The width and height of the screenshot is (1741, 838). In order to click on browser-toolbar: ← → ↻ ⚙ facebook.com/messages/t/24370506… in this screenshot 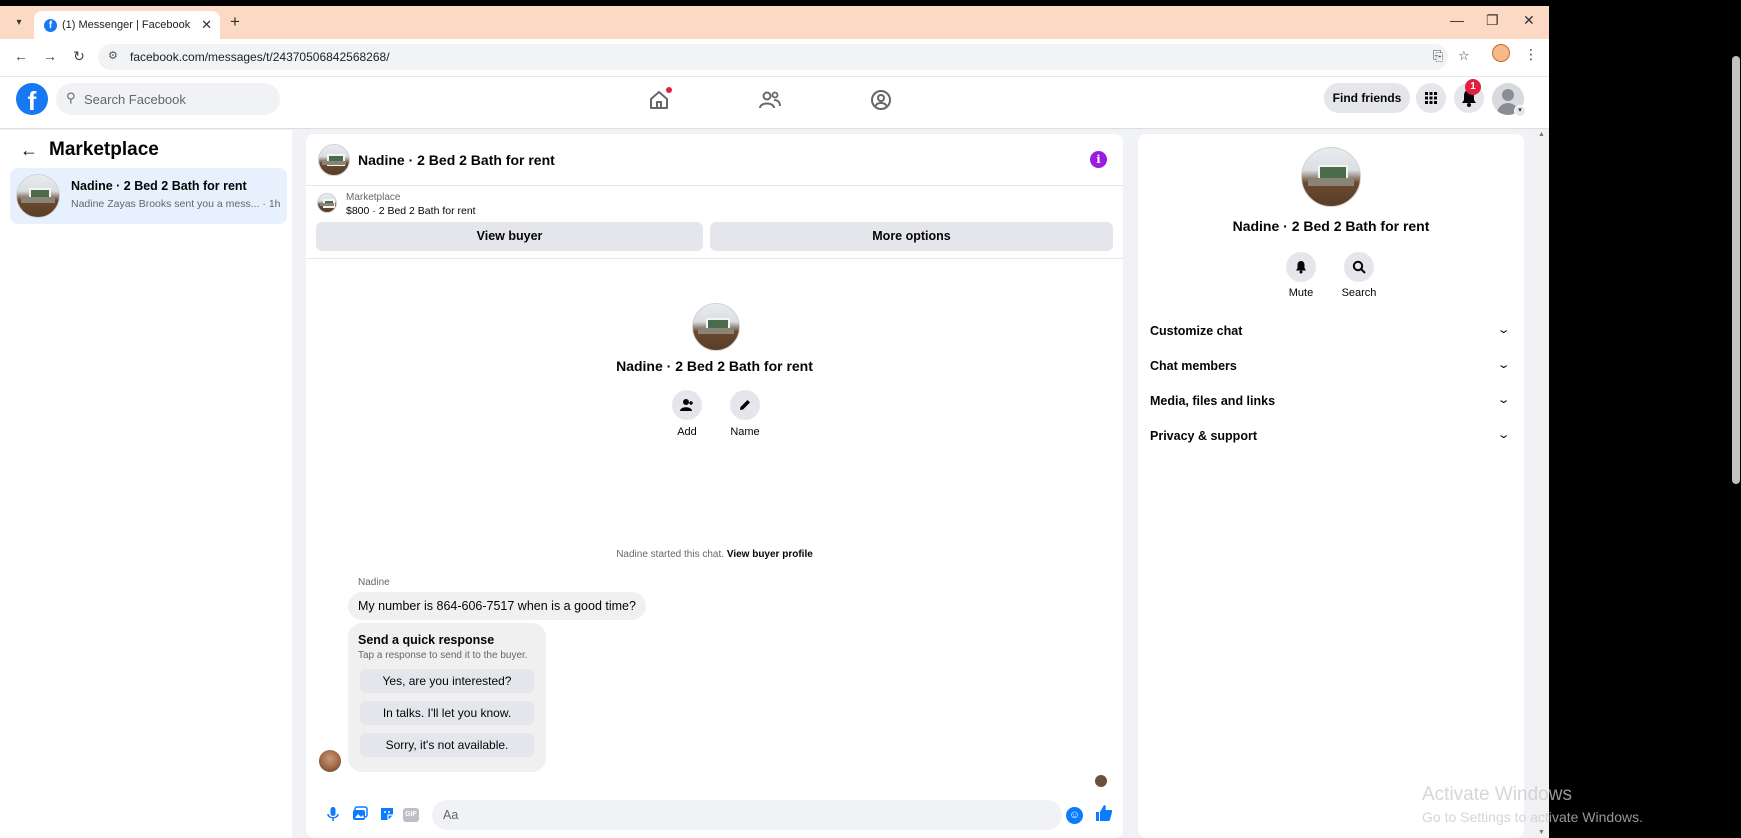, I will do `click(774, 58)`.